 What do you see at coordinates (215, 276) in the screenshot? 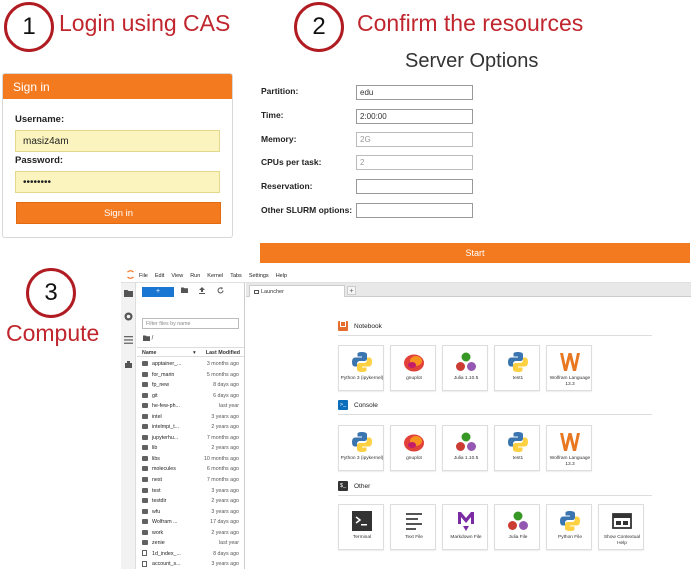
I see `menu-kernel: Kernel` at bounding box center [215, 276].